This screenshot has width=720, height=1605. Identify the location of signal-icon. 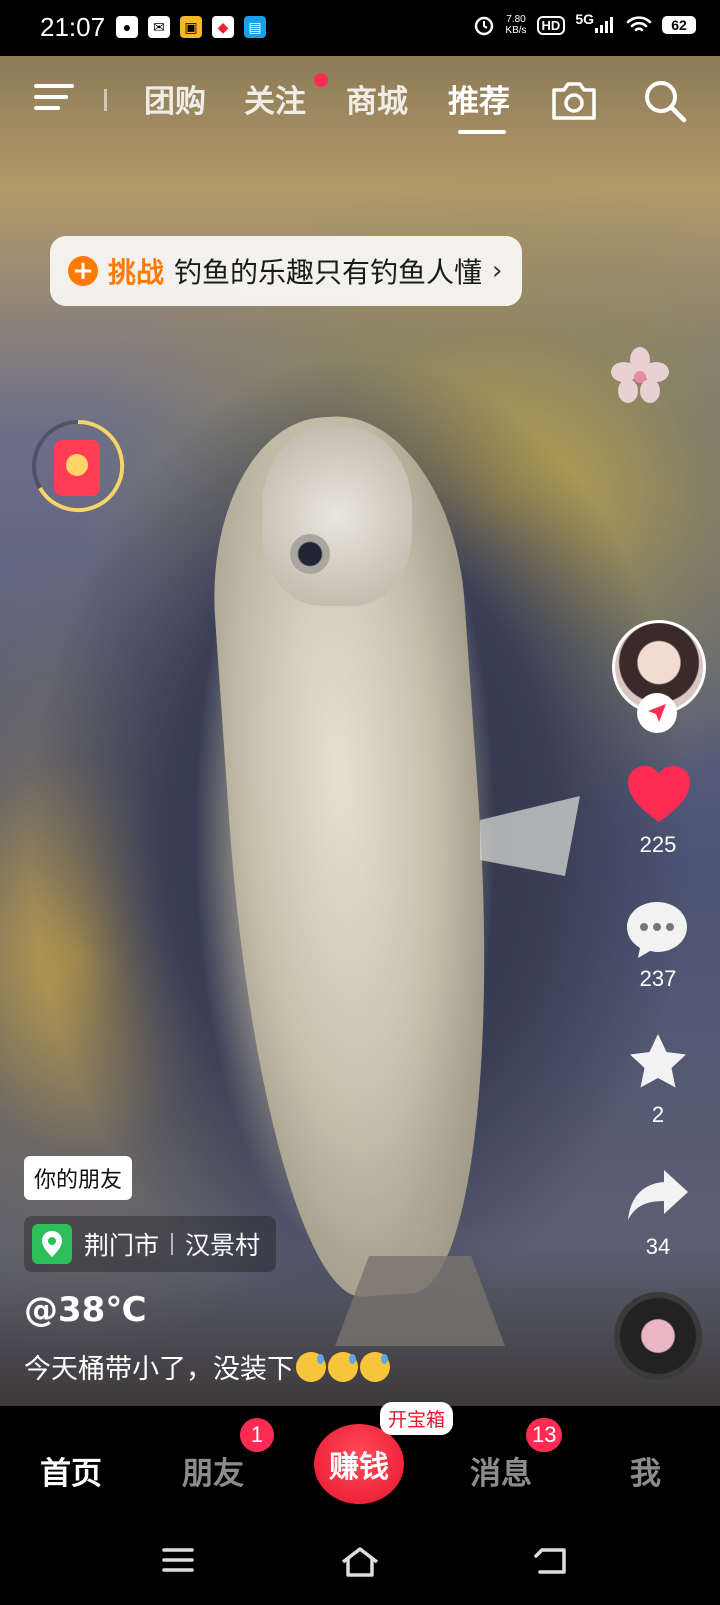
(604, 25).